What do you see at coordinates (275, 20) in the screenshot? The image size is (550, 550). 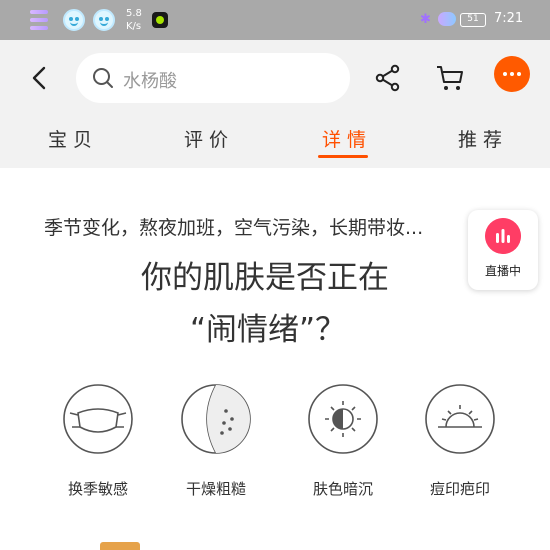 I see `status-bar: 5.8 K/s ✱ 51 7:21` at bounding box center [275, 20].